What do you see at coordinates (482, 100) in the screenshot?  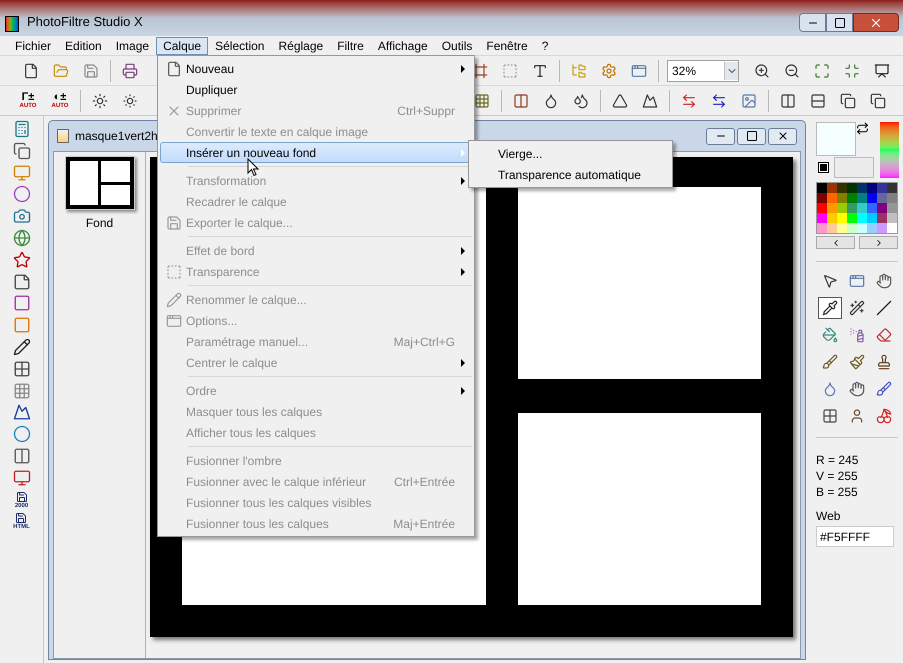 I see `grid-icon` at bounding box center [482, 100].